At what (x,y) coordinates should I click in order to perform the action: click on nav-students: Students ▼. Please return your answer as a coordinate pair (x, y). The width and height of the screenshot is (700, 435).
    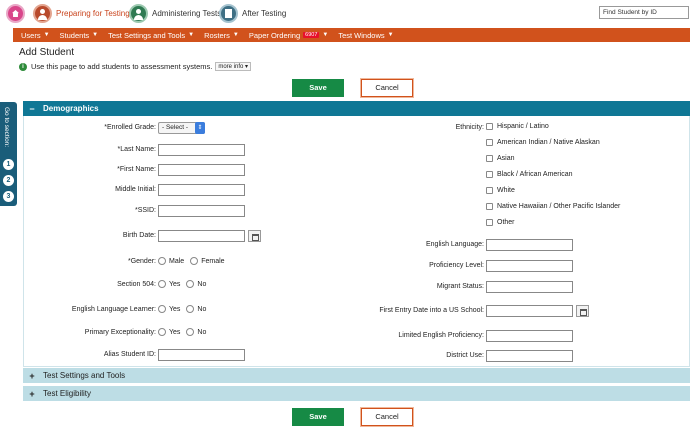
    Looking at the image, I should click on (79, 35).